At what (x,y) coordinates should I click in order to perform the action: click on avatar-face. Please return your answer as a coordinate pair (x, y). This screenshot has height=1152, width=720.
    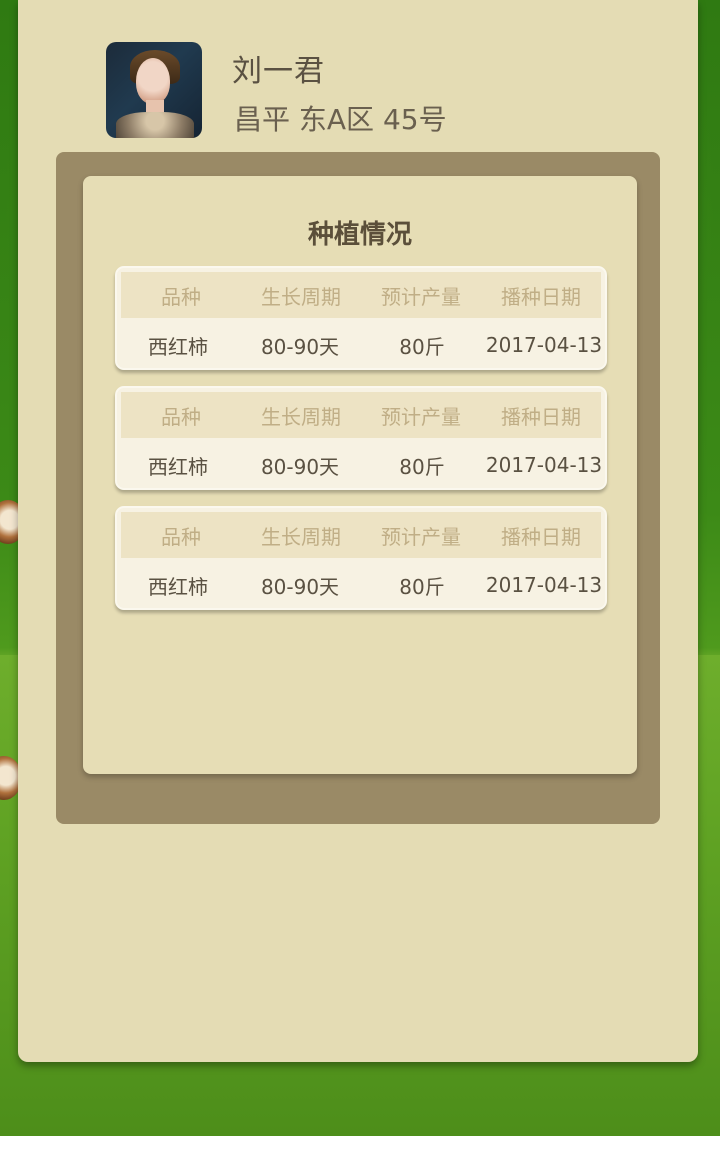
    Looking at the image, I should click on (153, 81).